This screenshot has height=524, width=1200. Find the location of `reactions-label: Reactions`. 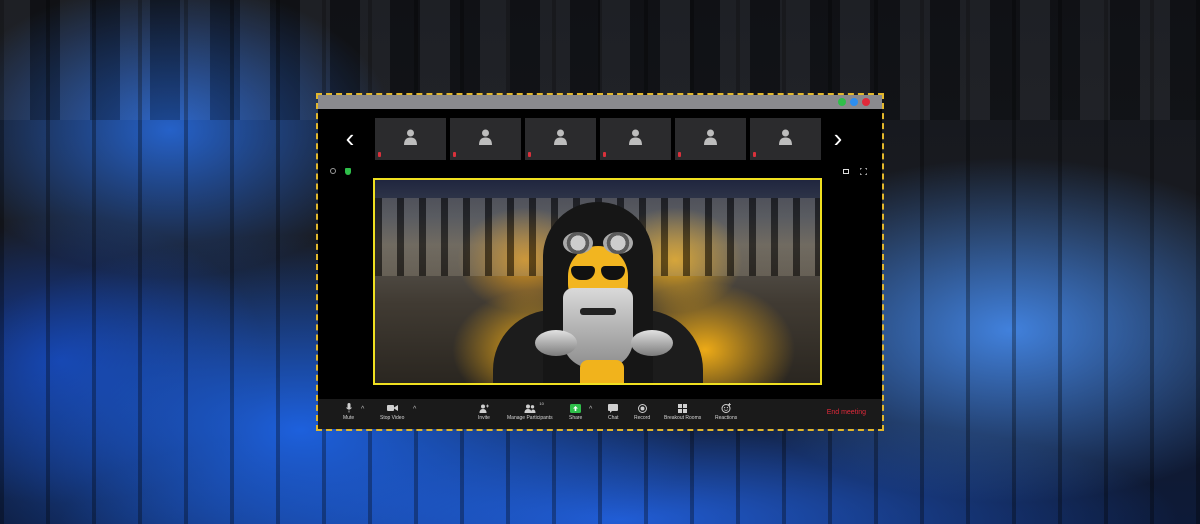

reactions-label: Reactions is located at coordinates (726, 418).